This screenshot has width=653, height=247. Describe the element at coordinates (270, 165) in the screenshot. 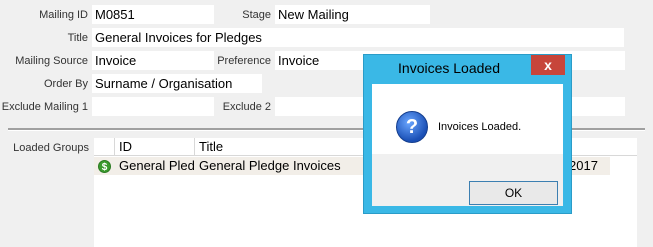

I see `row-title-cell: General Pledge Invoices` at that location.